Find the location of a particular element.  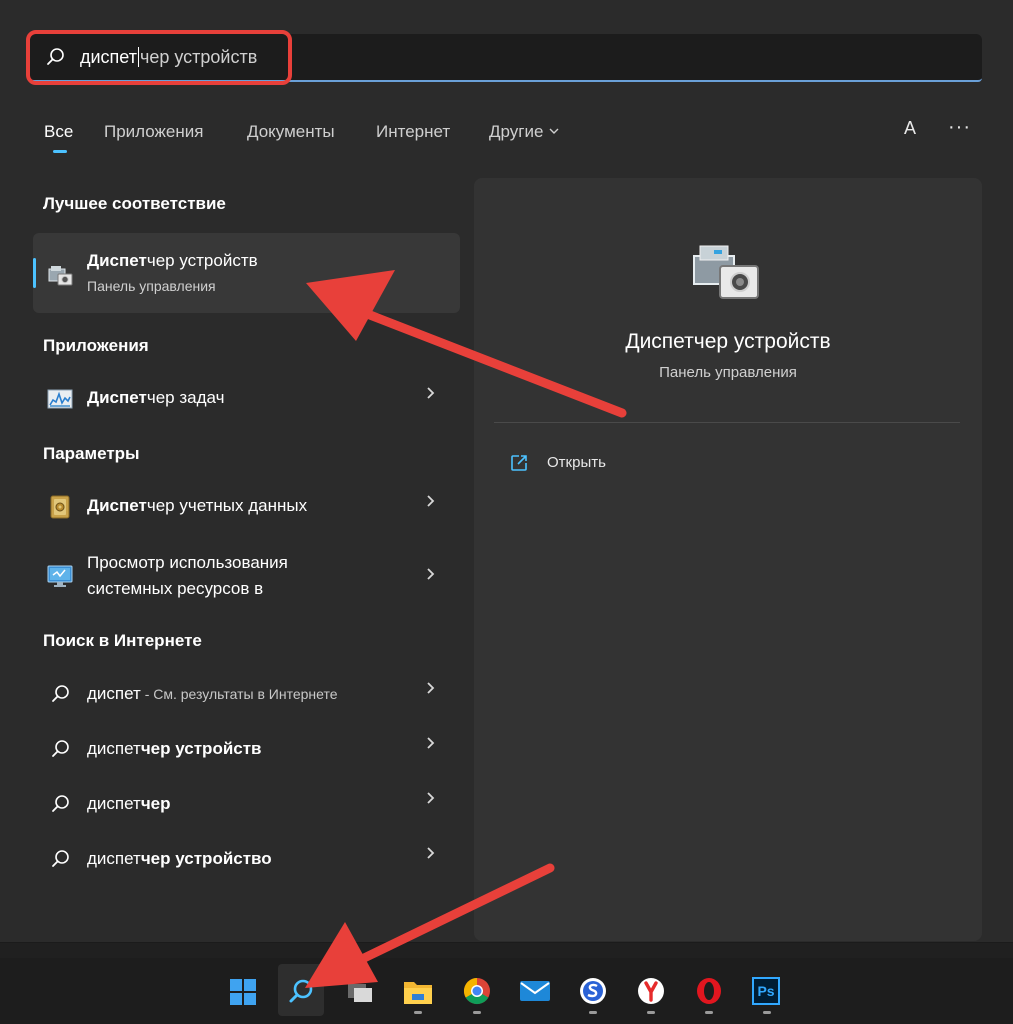

tab-more: Другие is located at coordinates (524, 132).